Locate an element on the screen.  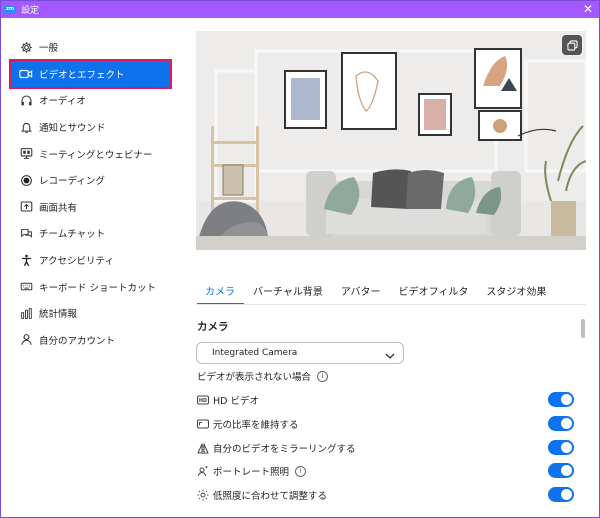
no-video-label: ビデオが表示されない場合 is located at coordinates (254, 377).